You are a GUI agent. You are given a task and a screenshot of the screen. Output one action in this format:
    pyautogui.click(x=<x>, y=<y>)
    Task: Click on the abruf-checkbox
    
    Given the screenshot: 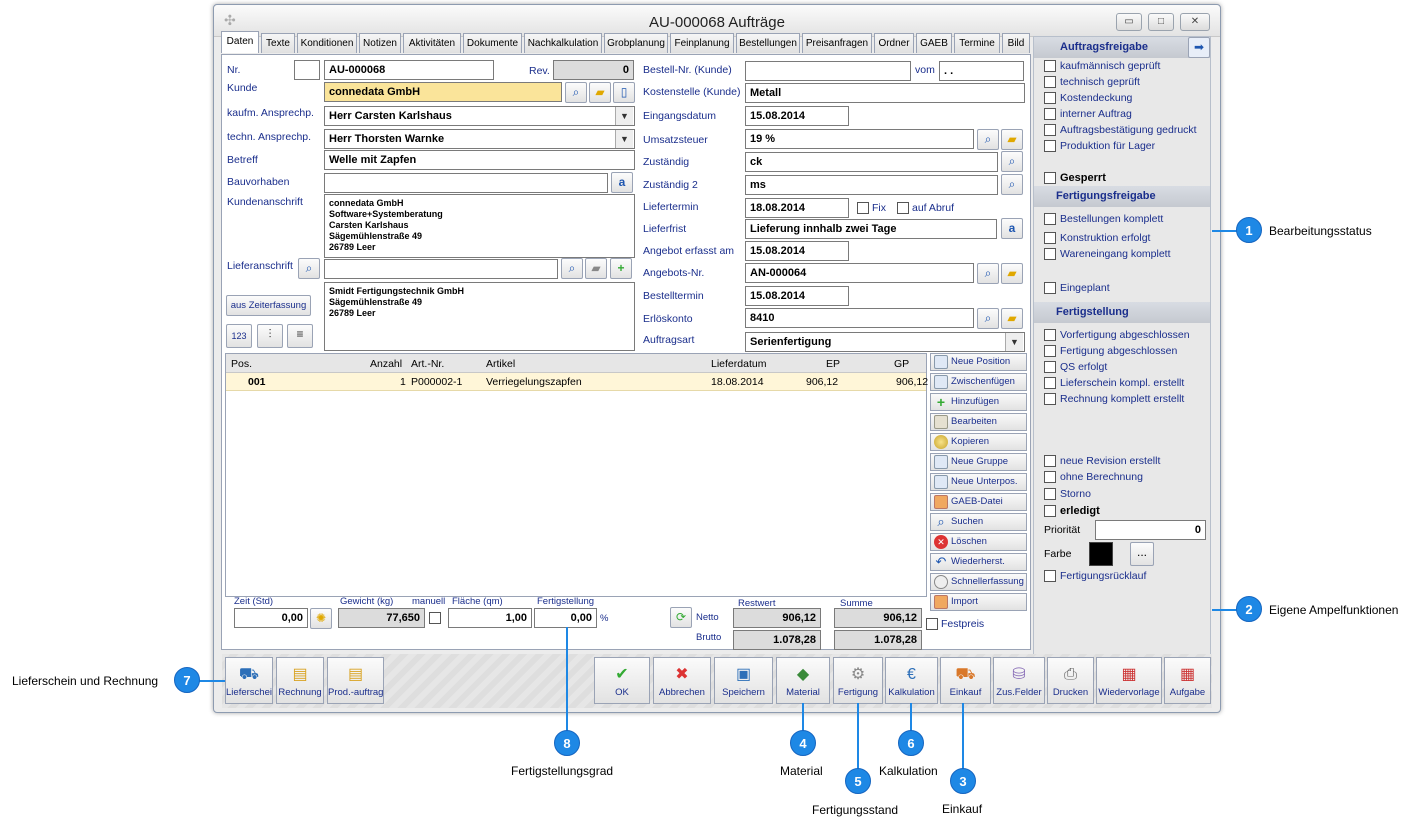 What is the action you would take?
    pyautogui.click(x=903, y=208)
    